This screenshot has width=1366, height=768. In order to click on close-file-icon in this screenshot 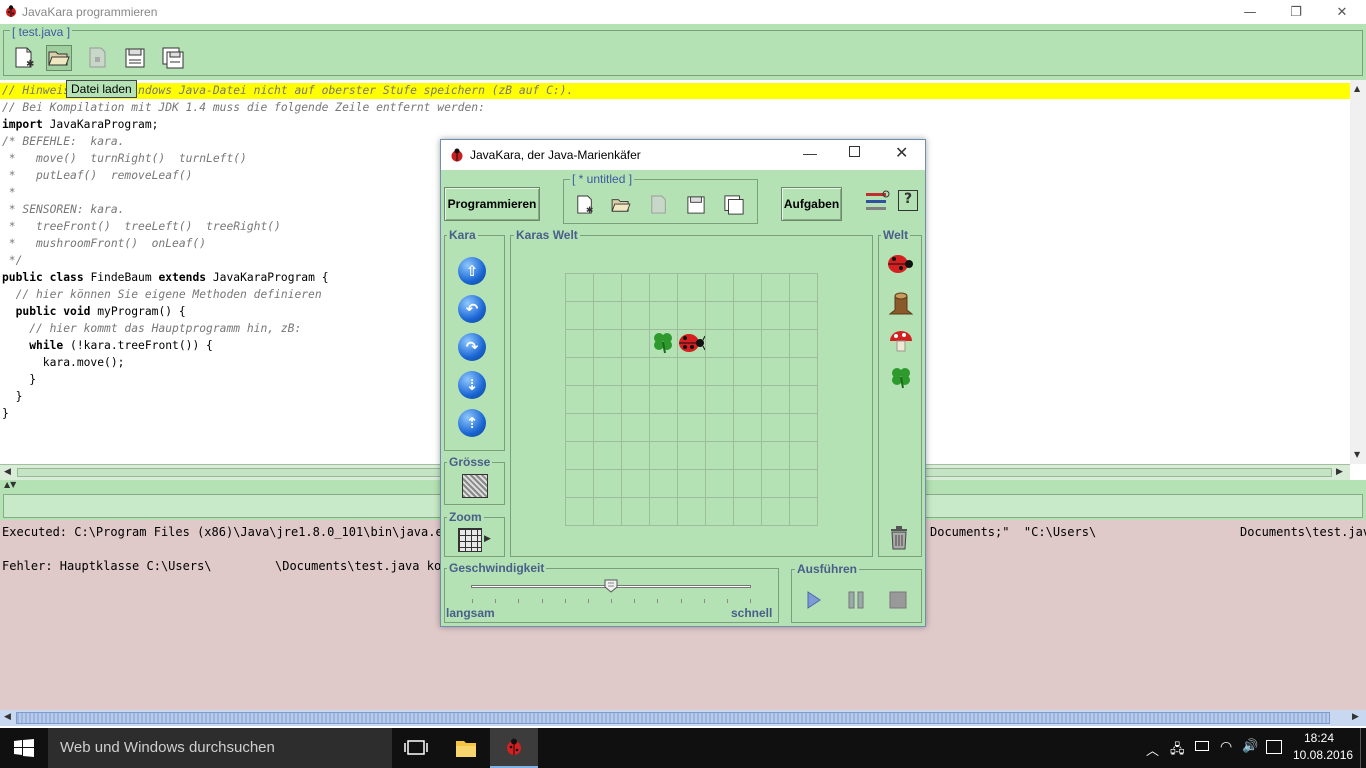, I will do `click(98, 58)`.